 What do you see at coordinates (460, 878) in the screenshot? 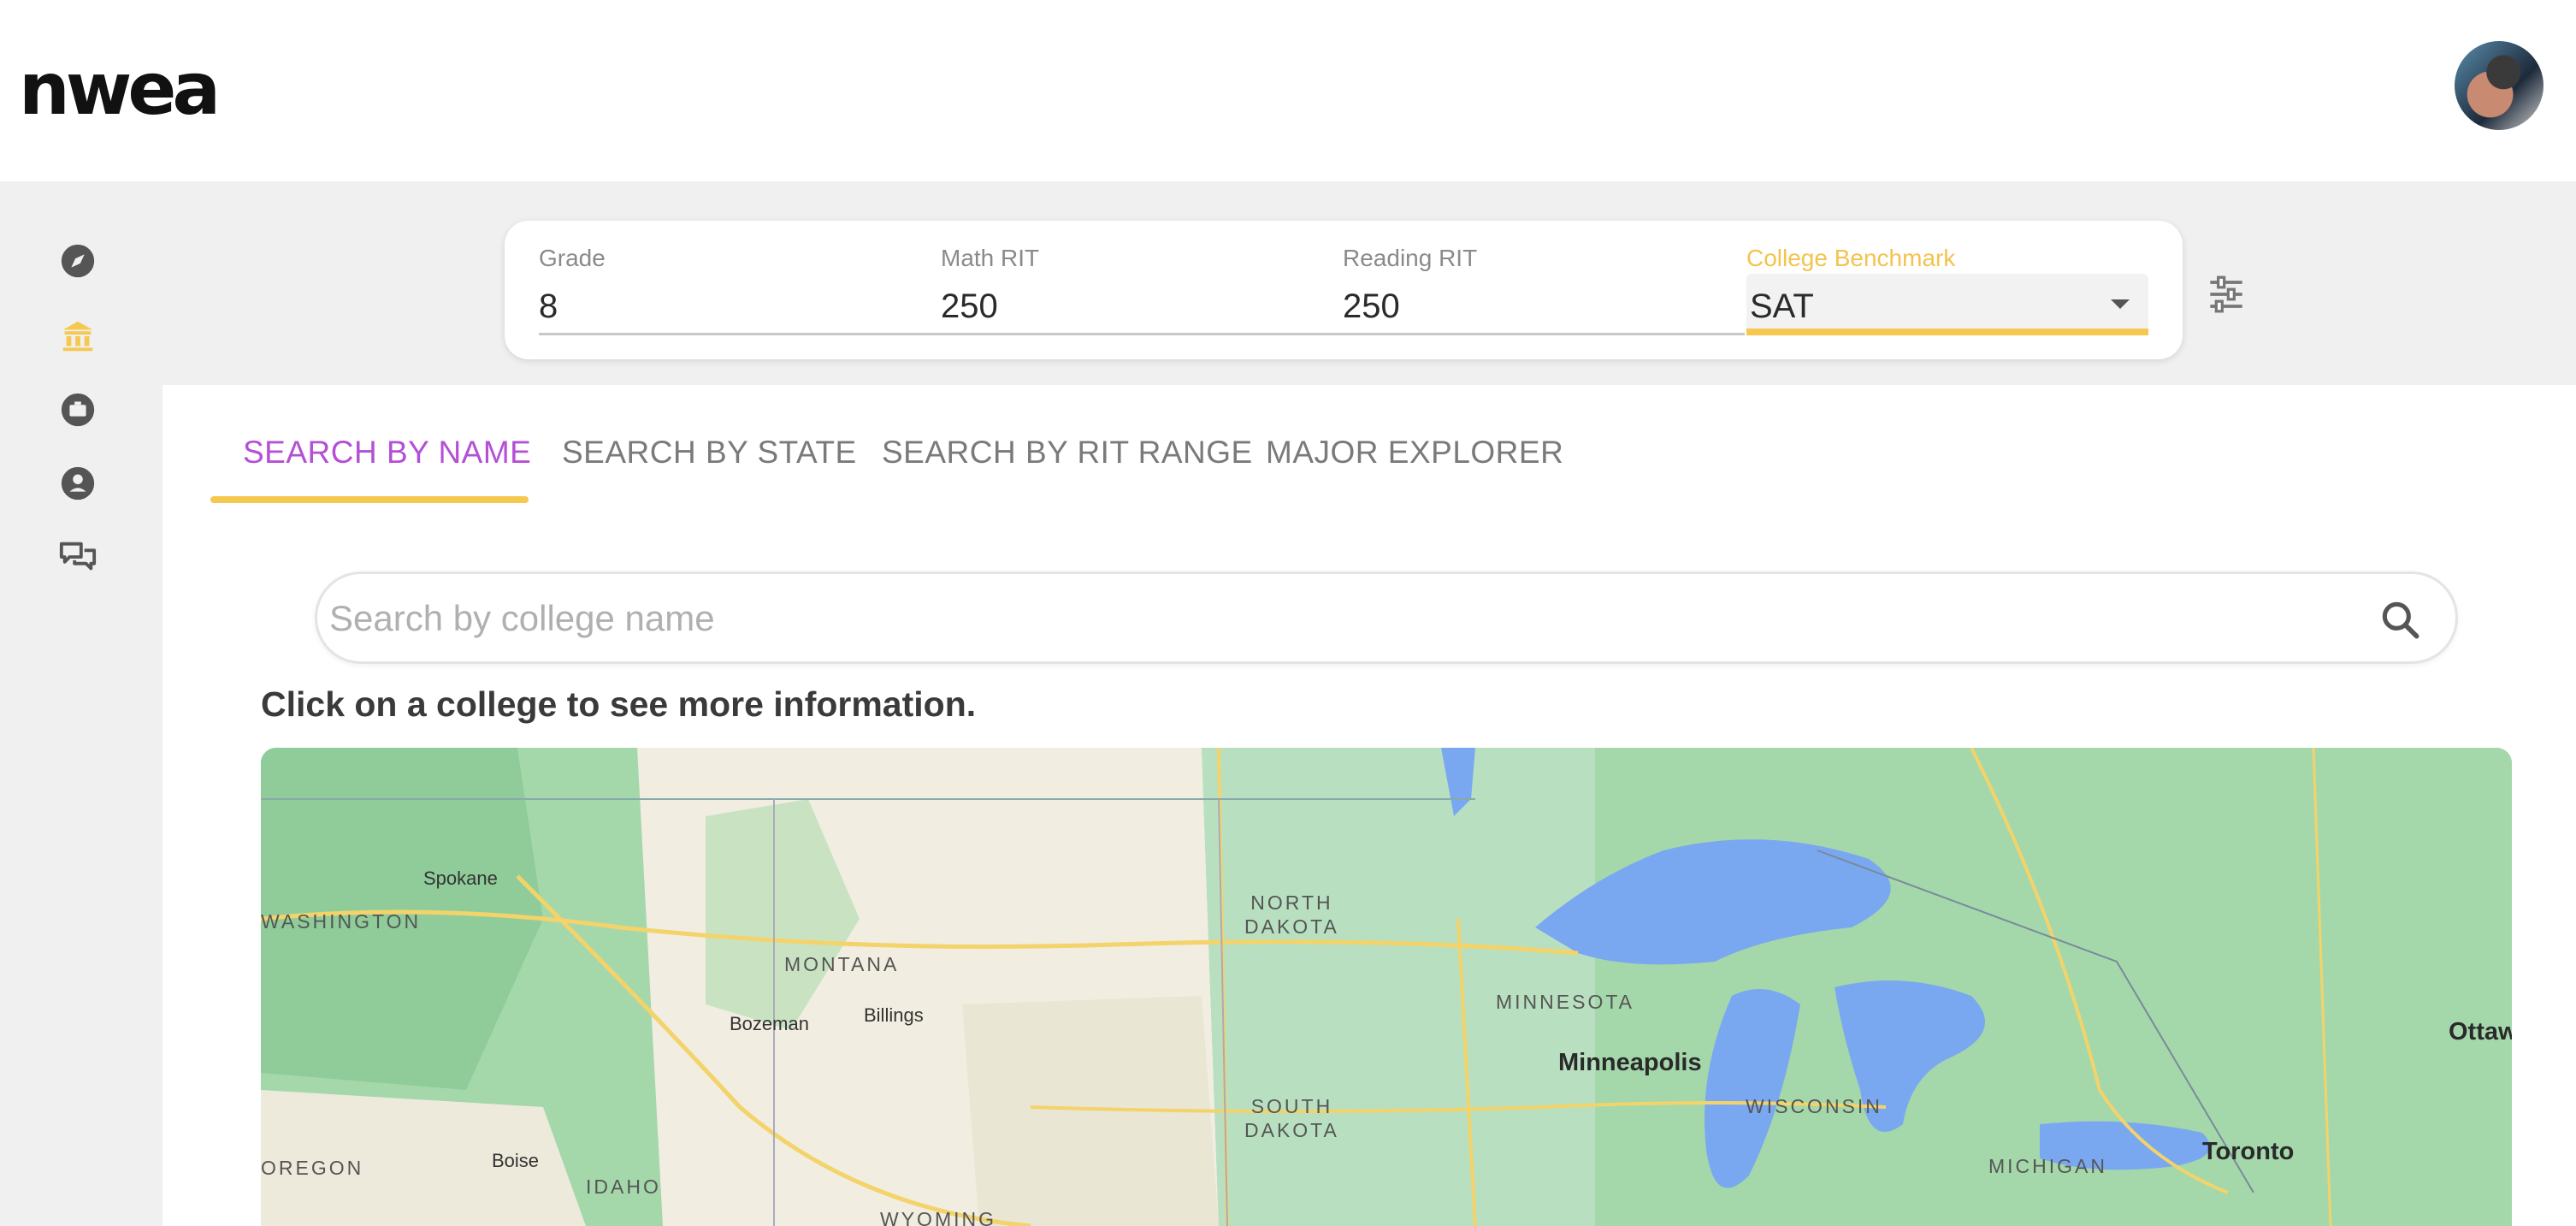
I see `map-city-label: Spokane` at bounding box center [460, 878].